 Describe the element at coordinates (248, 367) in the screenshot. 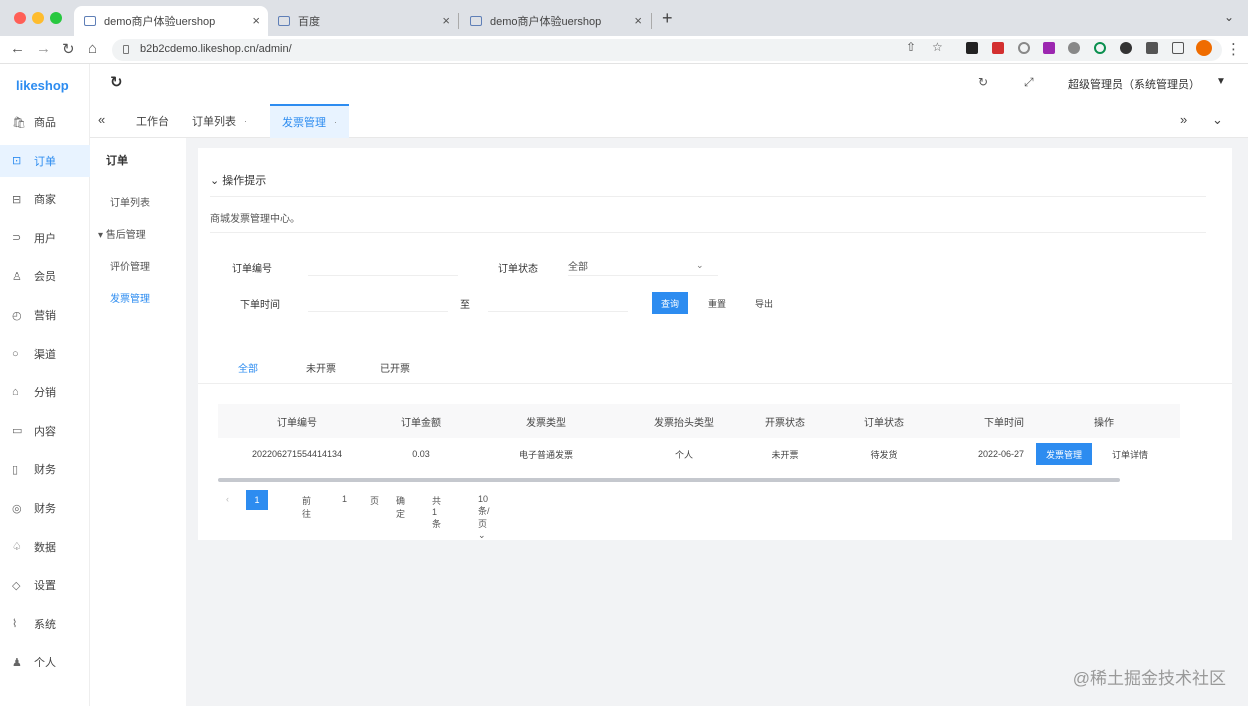

I see `tab-all: 全部` at that location.